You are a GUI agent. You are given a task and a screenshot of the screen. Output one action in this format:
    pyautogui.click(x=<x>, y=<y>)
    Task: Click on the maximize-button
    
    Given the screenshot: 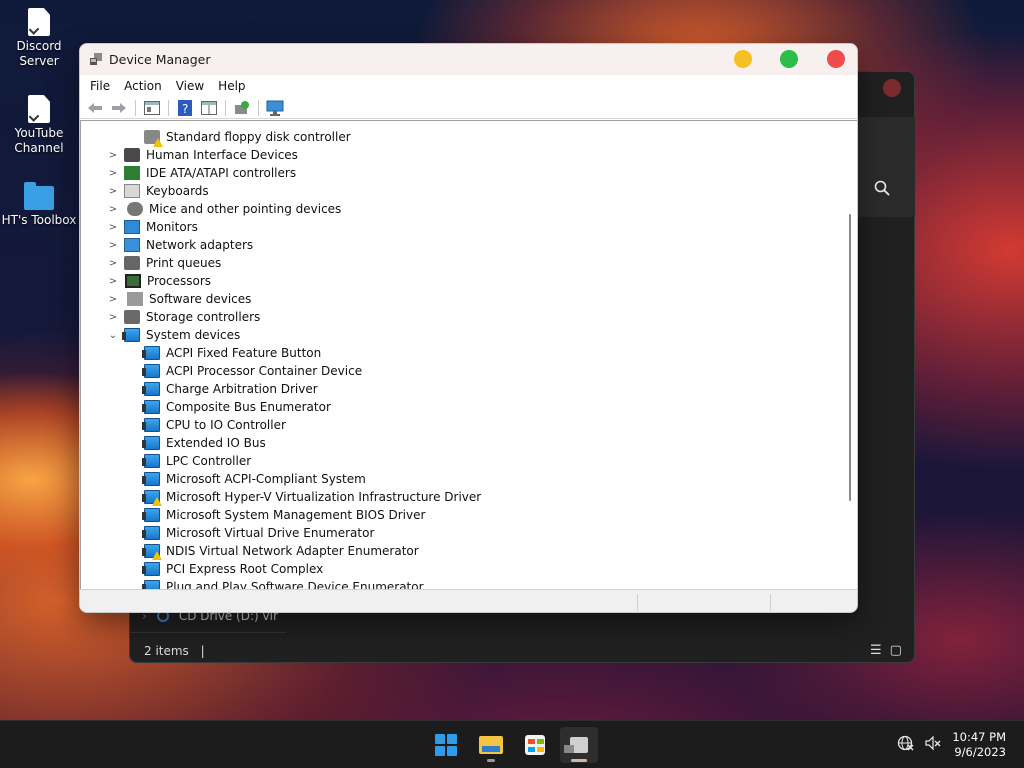 What is the action you would take?
    pyautogui.click(x=789, y=59)
    